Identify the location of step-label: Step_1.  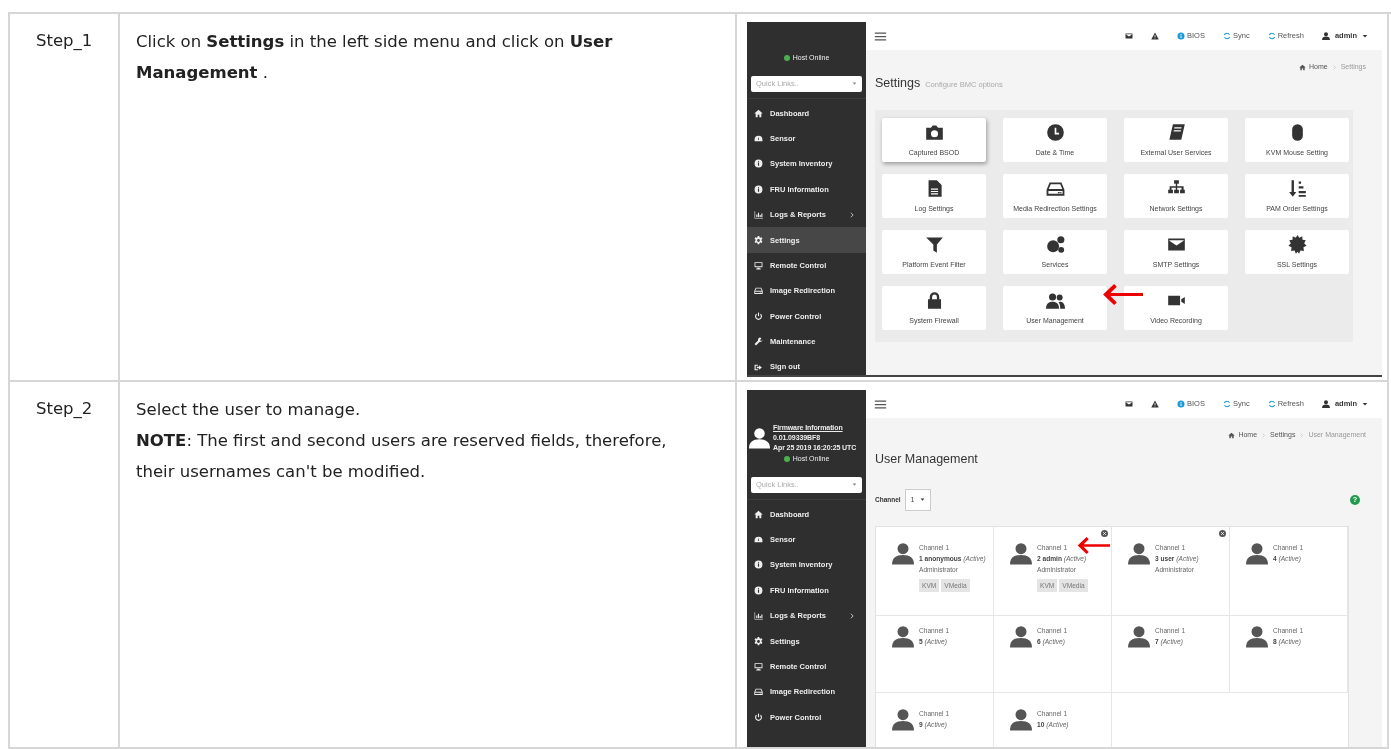
(64, 41).